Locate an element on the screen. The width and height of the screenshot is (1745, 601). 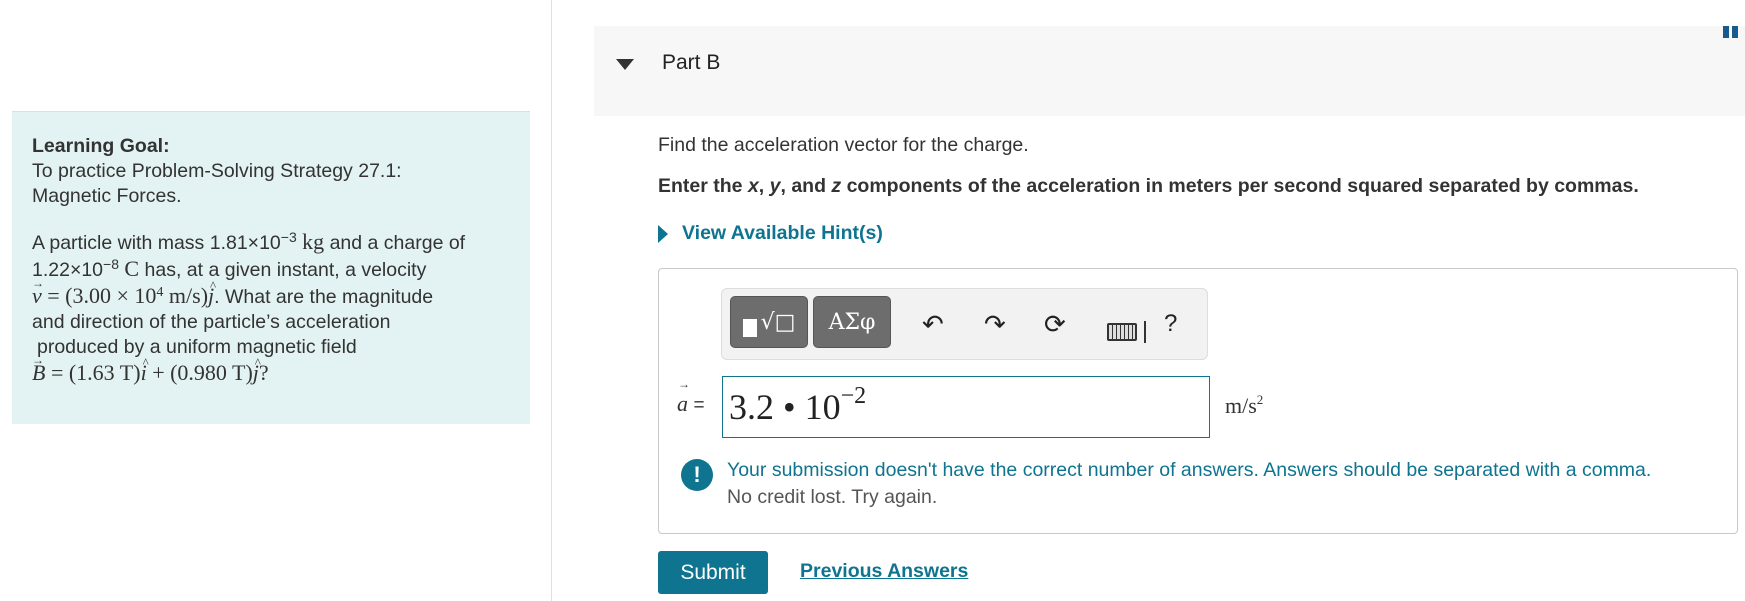
radical-icon: √□ is located at coordinates (778, 322).